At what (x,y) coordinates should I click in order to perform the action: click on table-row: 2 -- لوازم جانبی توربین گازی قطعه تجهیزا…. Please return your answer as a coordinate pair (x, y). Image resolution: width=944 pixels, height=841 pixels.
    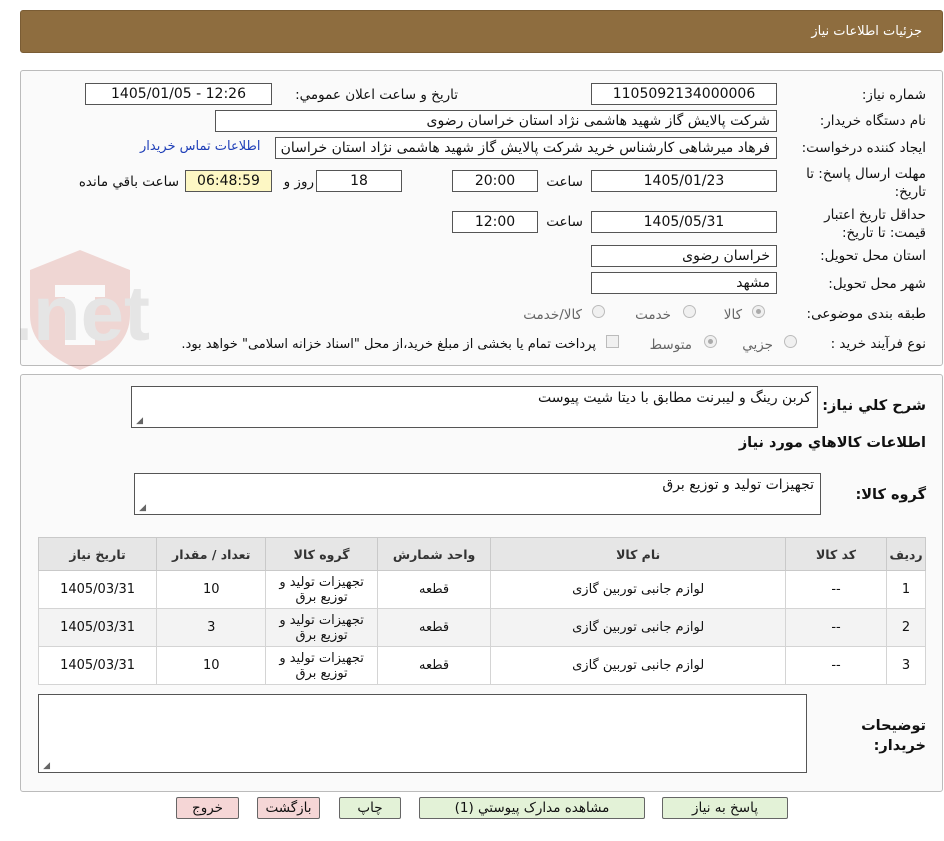
    Looking at the image, I should click on (481, 627).